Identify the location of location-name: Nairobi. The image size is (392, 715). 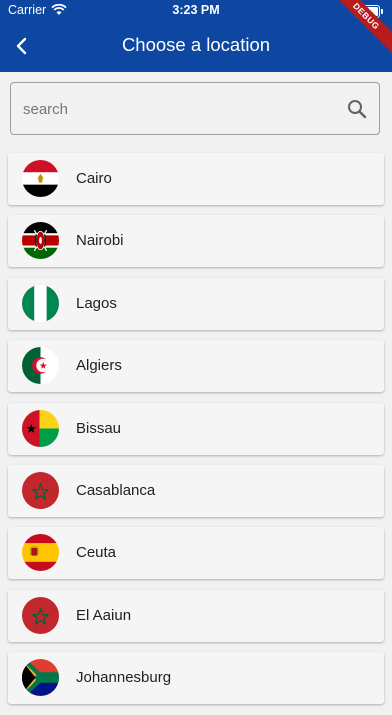
(100, 241).